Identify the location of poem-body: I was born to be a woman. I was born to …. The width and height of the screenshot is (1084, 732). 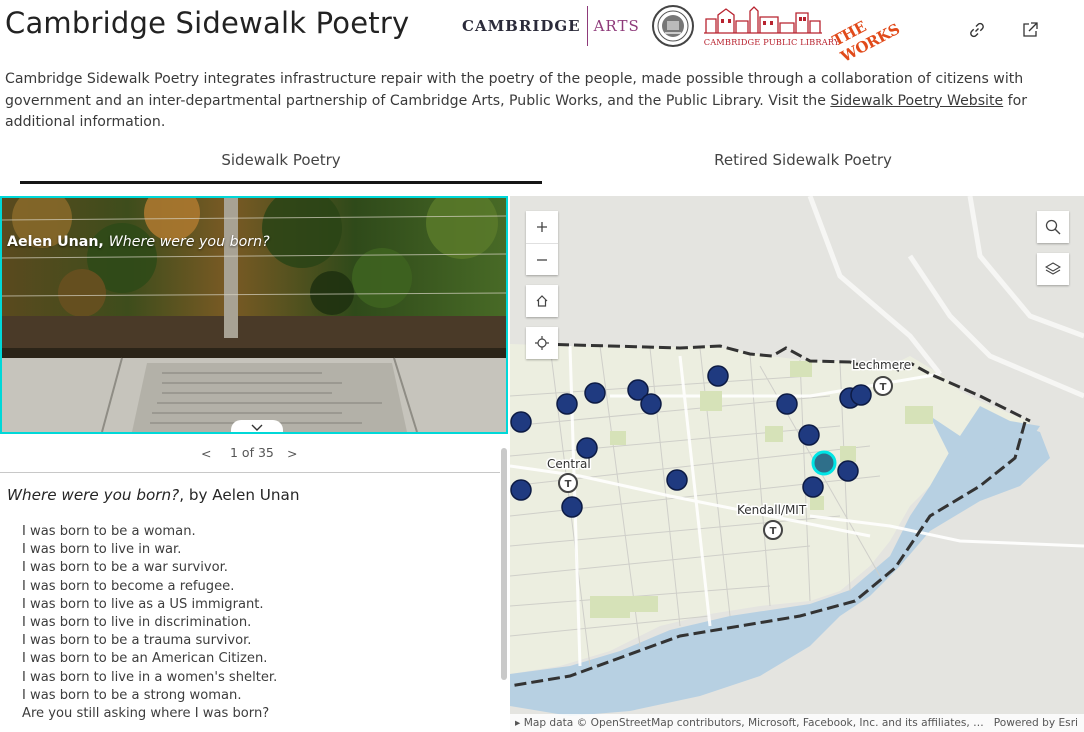
(149, 623).